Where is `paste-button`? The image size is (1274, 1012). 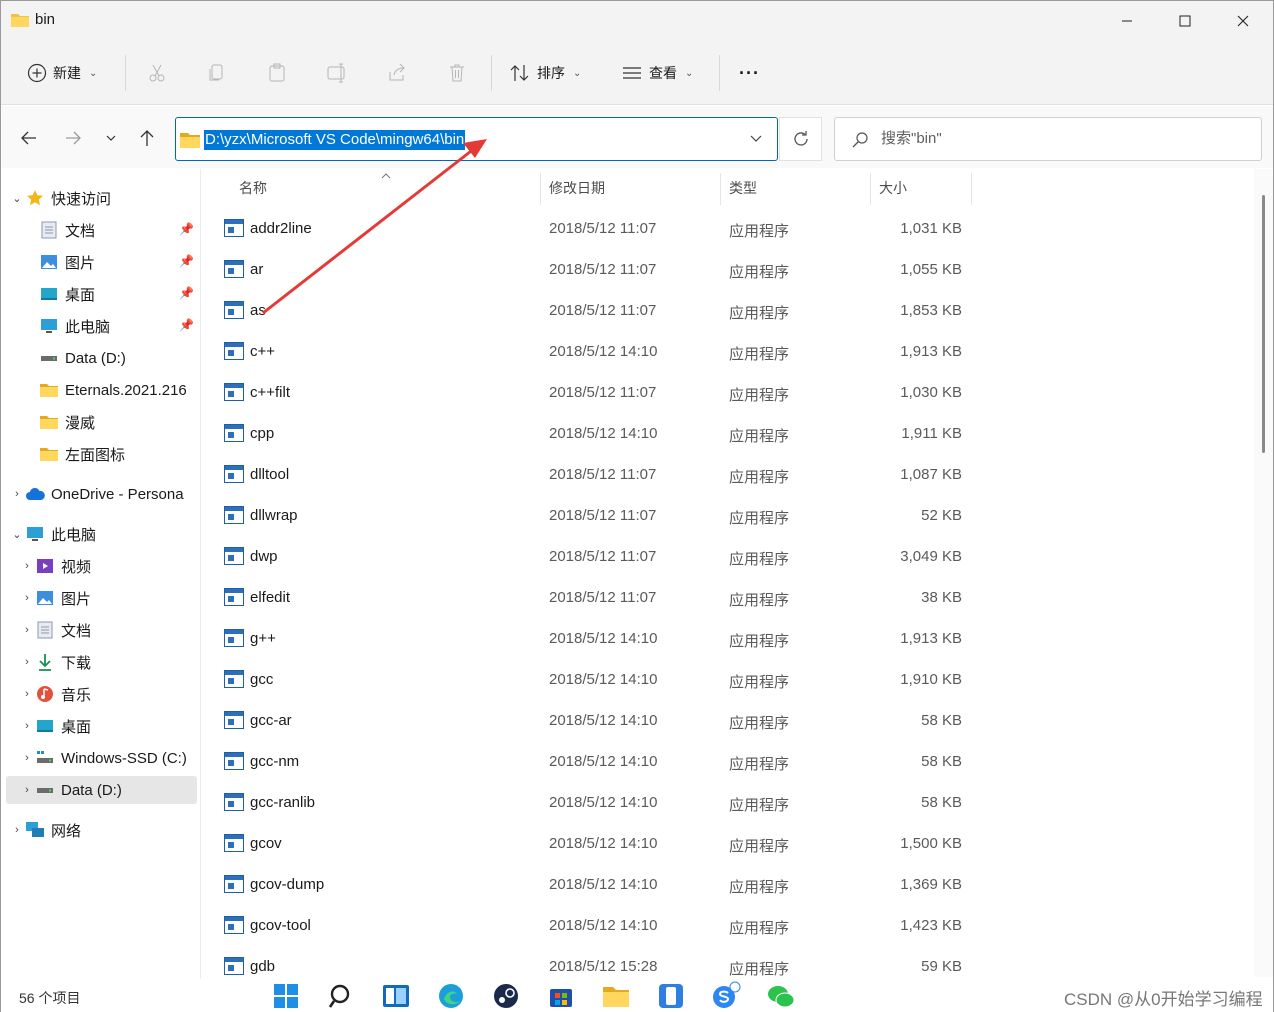
paste-button is located at coordinates (277, 73).